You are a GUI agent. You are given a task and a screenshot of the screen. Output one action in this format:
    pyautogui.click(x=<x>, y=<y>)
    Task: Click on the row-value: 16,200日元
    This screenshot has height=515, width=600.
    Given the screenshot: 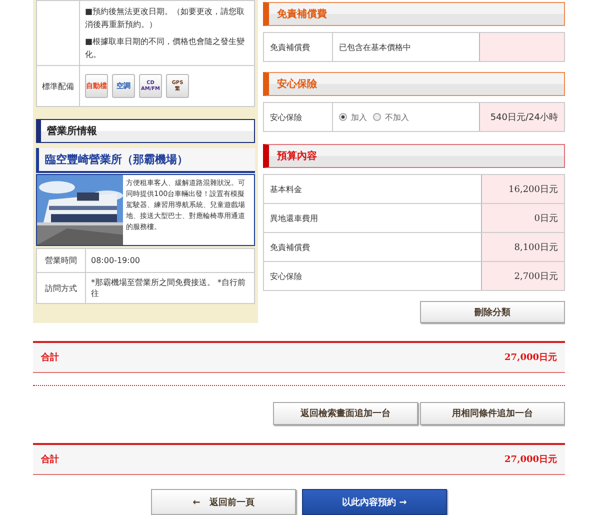 What is the action you would take?
    pyautogui.click(x=533, y=190)
    